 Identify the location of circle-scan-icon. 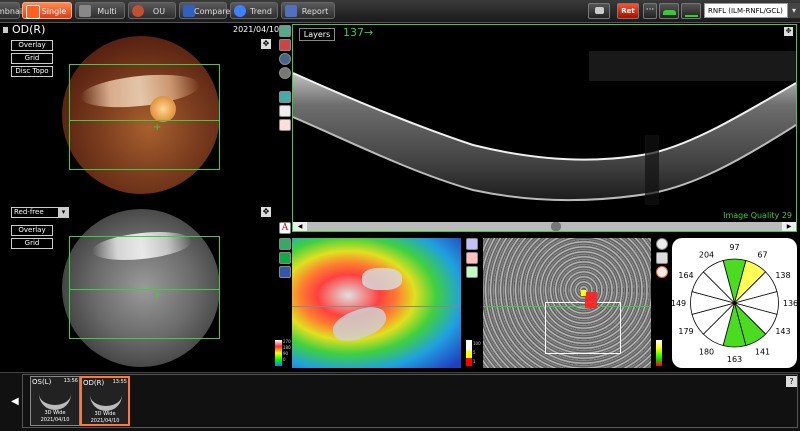
(285, 59).